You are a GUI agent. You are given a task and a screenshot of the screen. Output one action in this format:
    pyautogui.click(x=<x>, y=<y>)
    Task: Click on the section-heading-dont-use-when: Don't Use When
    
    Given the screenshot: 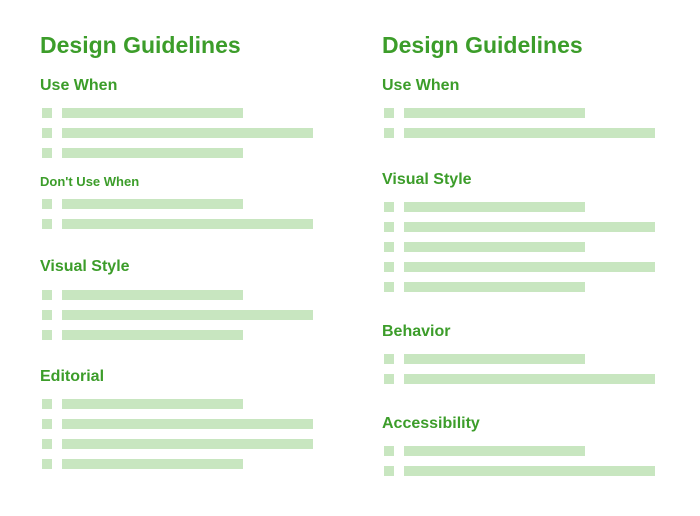 What is the action you would take?
    pyautogui.click(x=90, y=181)
    